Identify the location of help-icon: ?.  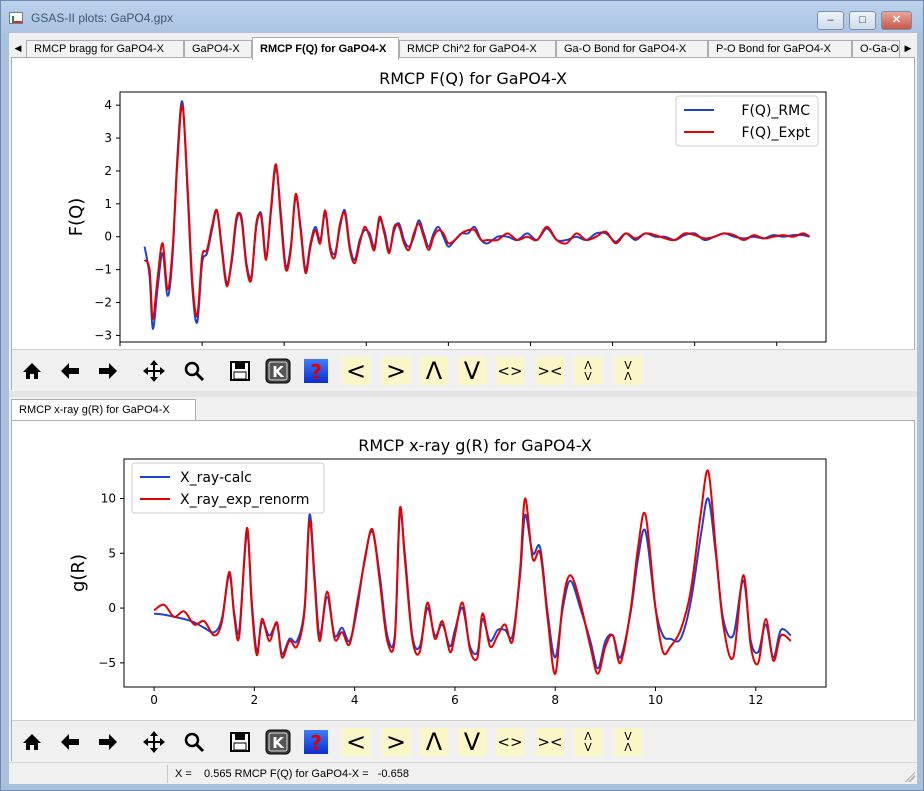
(316, 742).